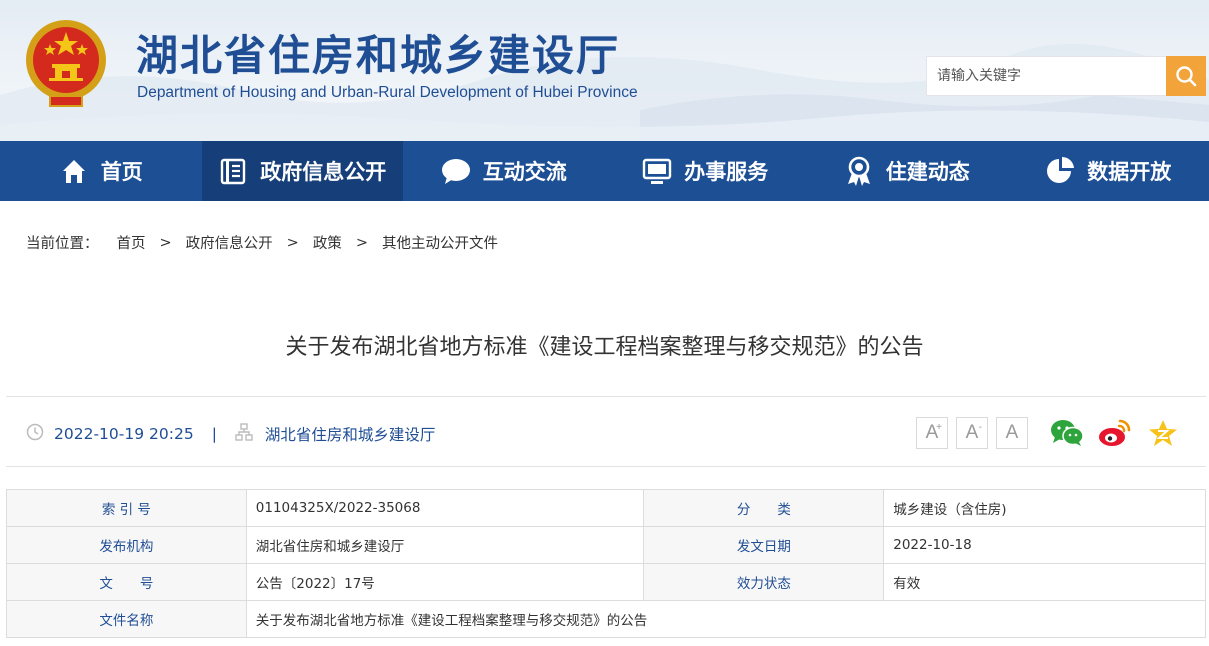  What do you see at coordinates (1044, 582) in the screenshot?
I see `validity-value: 有效` at bounding box center [1044, 582].